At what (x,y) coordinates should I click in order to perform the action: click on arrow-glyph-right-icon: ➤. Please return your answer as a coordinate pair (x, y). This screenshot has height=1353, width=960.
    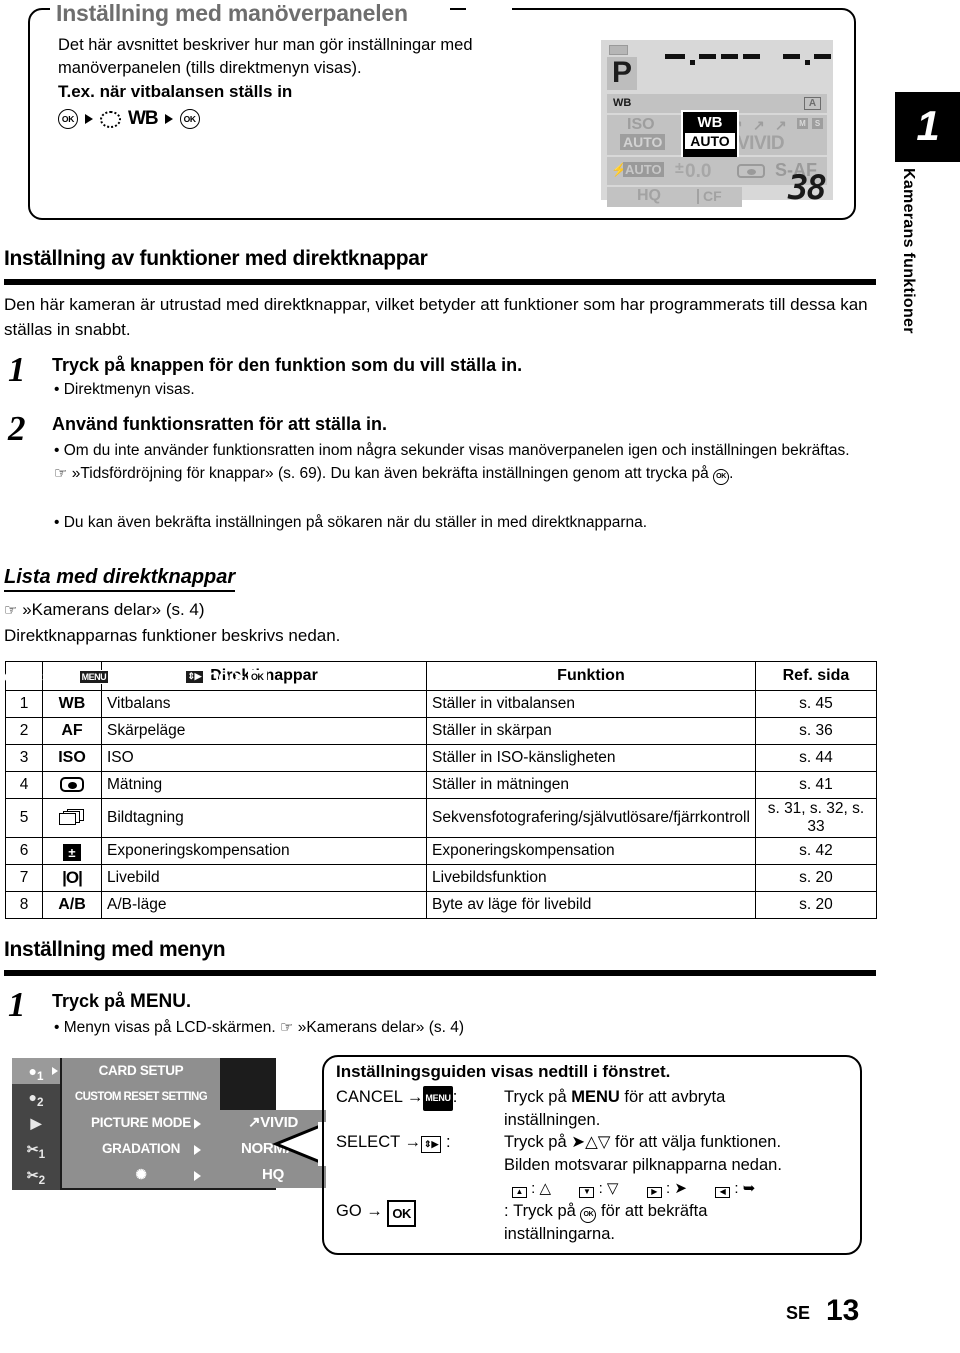
    Looking at the image, I should click on (578, 1142).